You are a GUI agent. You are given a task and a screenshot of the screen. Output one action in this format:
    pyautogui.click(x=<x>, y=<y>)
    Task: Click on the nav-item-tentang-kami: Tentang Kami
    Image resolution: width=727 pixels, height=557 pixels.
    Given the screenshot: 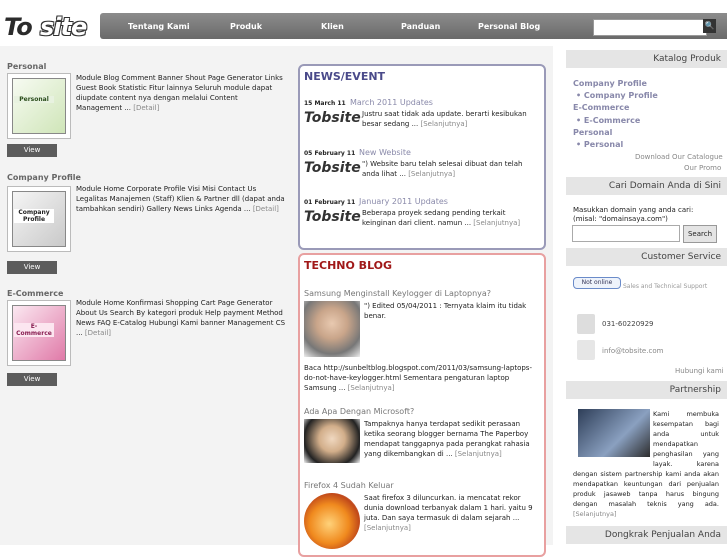 What is the action you would take?
    pyautogui.click(x=159, y=26)
    